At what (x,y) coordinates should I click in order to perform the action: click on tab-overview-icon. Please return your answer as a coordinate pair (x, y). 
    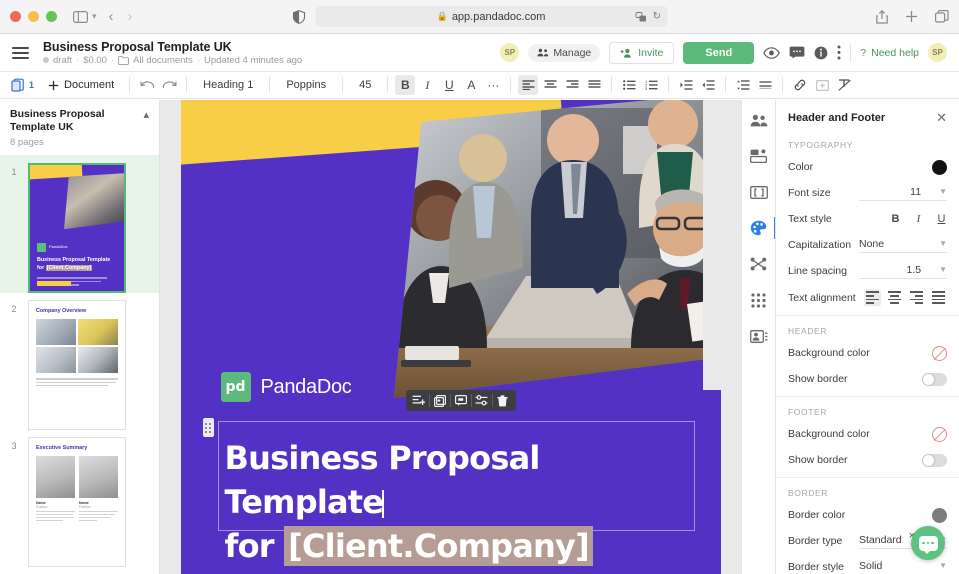
    Looking at the image, I should click on (942, 16).